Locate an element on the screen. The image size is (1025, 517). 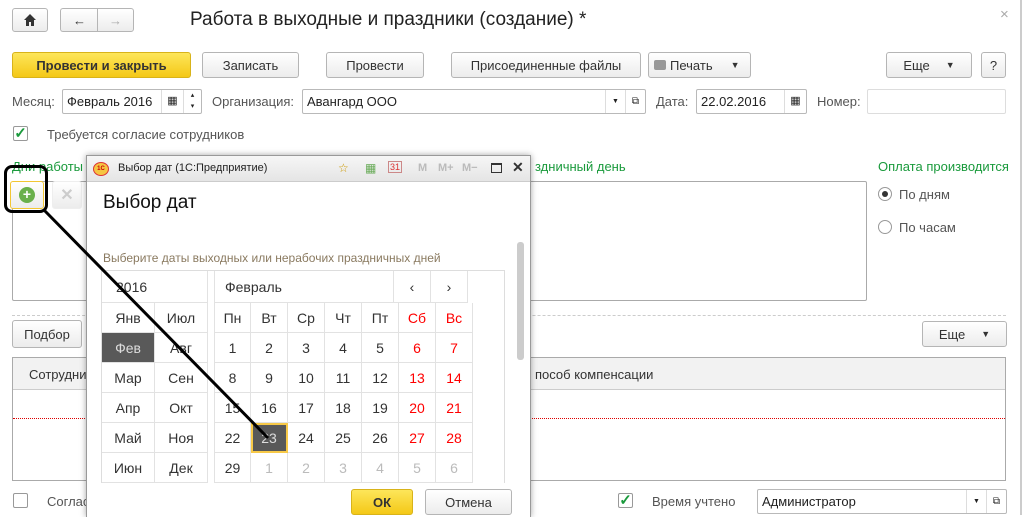
annotation-arrow is located at coordinates (156, 324).